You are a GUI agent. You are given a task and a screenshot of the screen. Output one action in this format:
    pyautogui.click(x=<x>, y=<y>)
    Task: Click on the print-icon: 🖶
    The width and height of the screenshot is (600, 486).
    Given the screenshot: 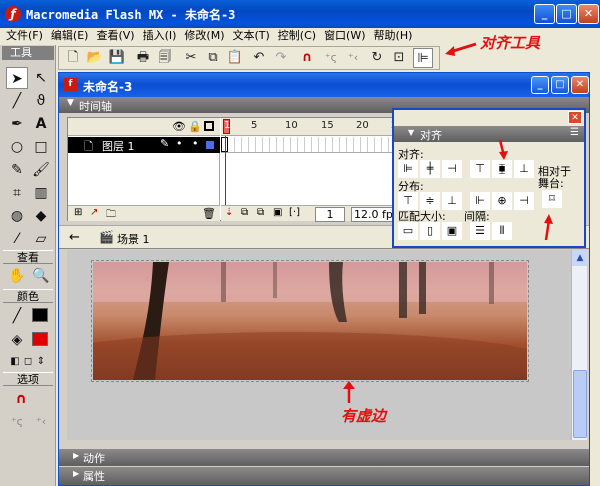 What is the action you would take?
    pyautogui.click(x=143, y=58)
    